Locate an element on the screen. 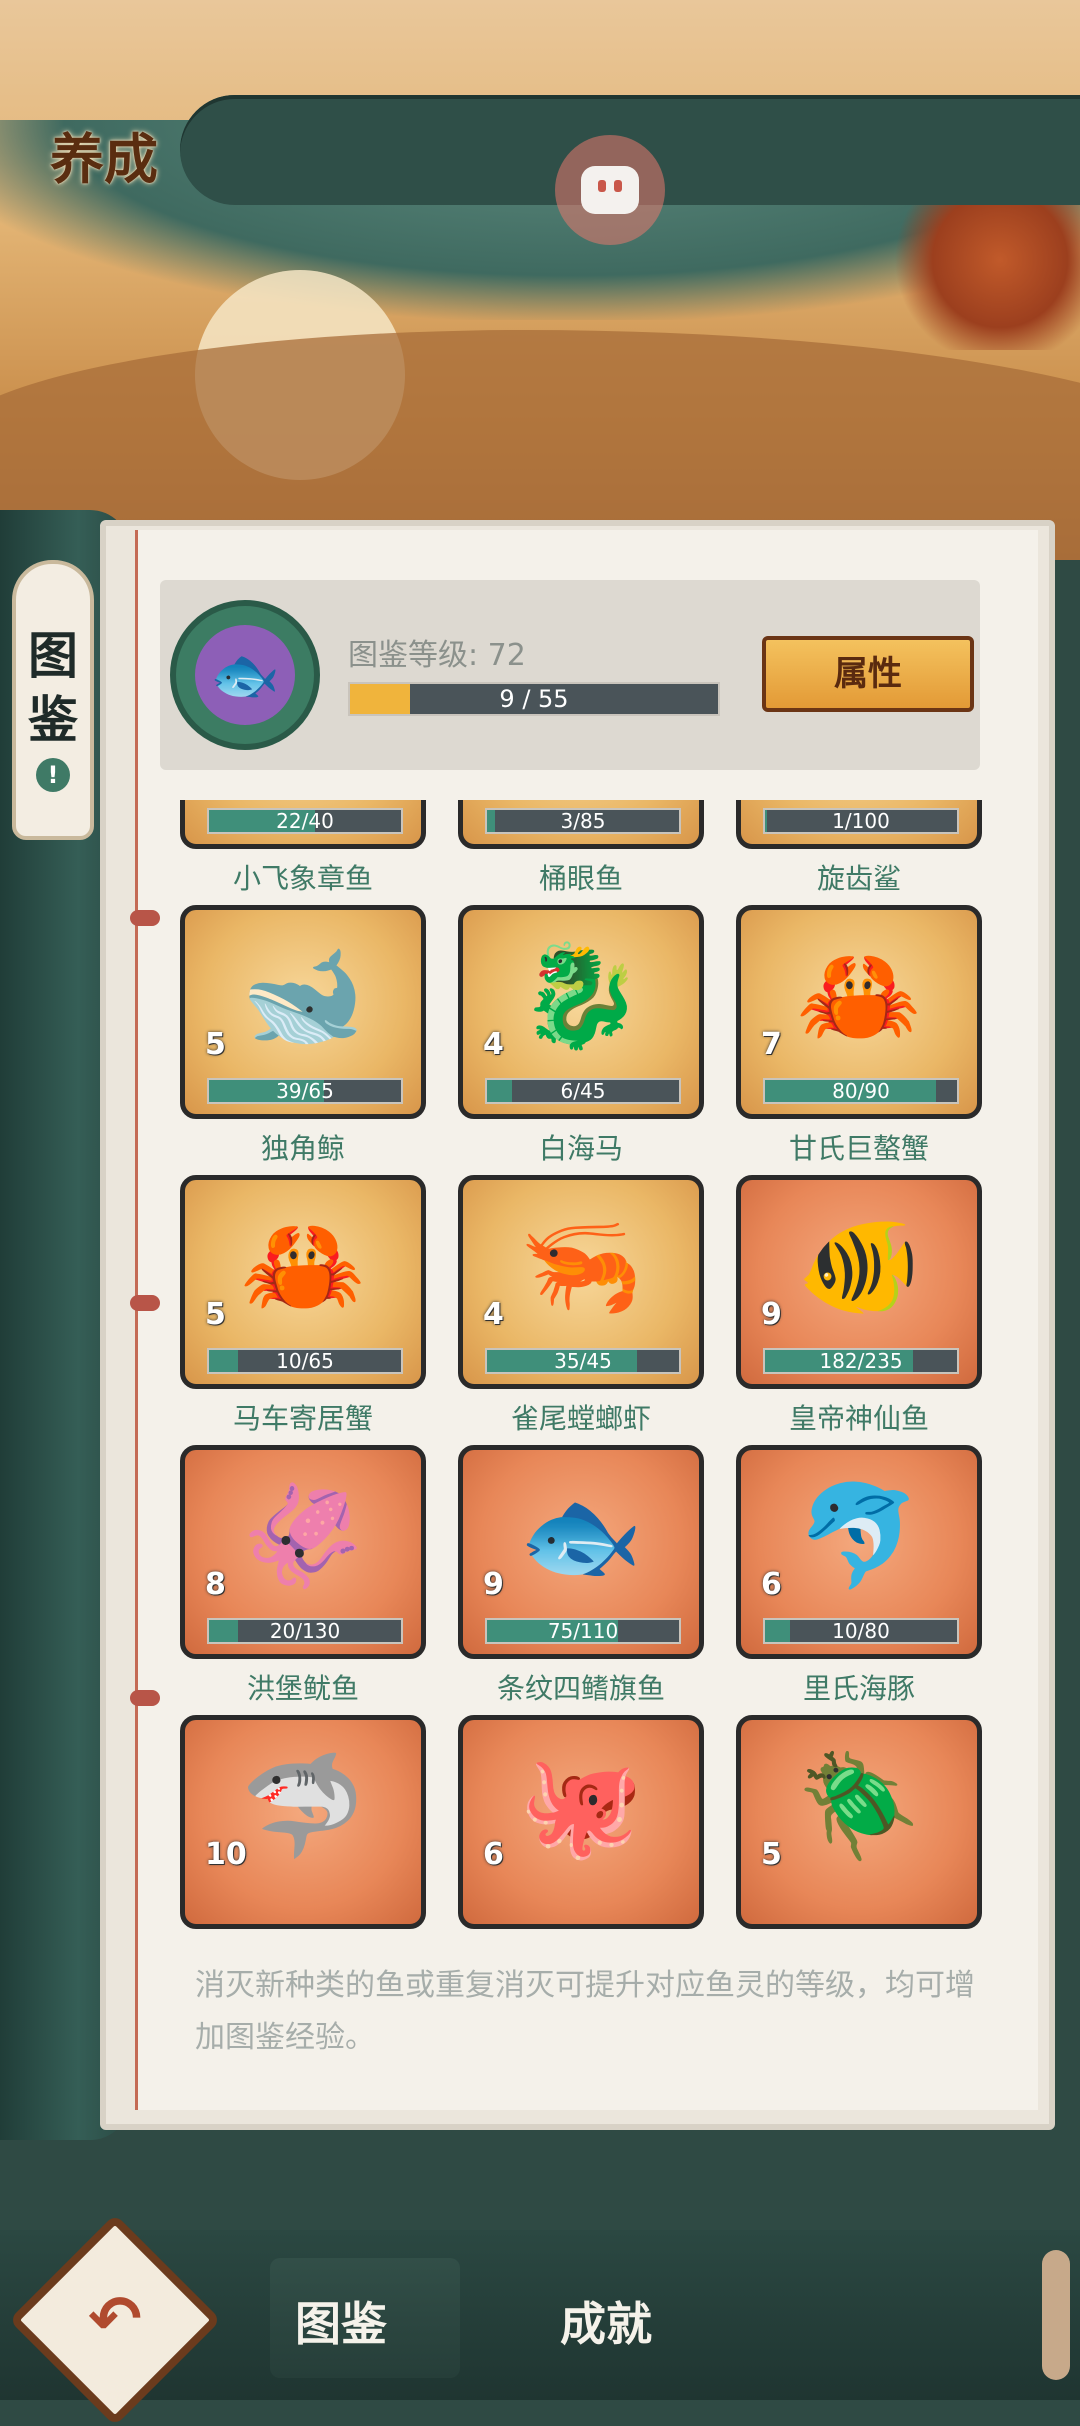  creature-progress-text: 80/90 is located at coordinates (861, 1091).